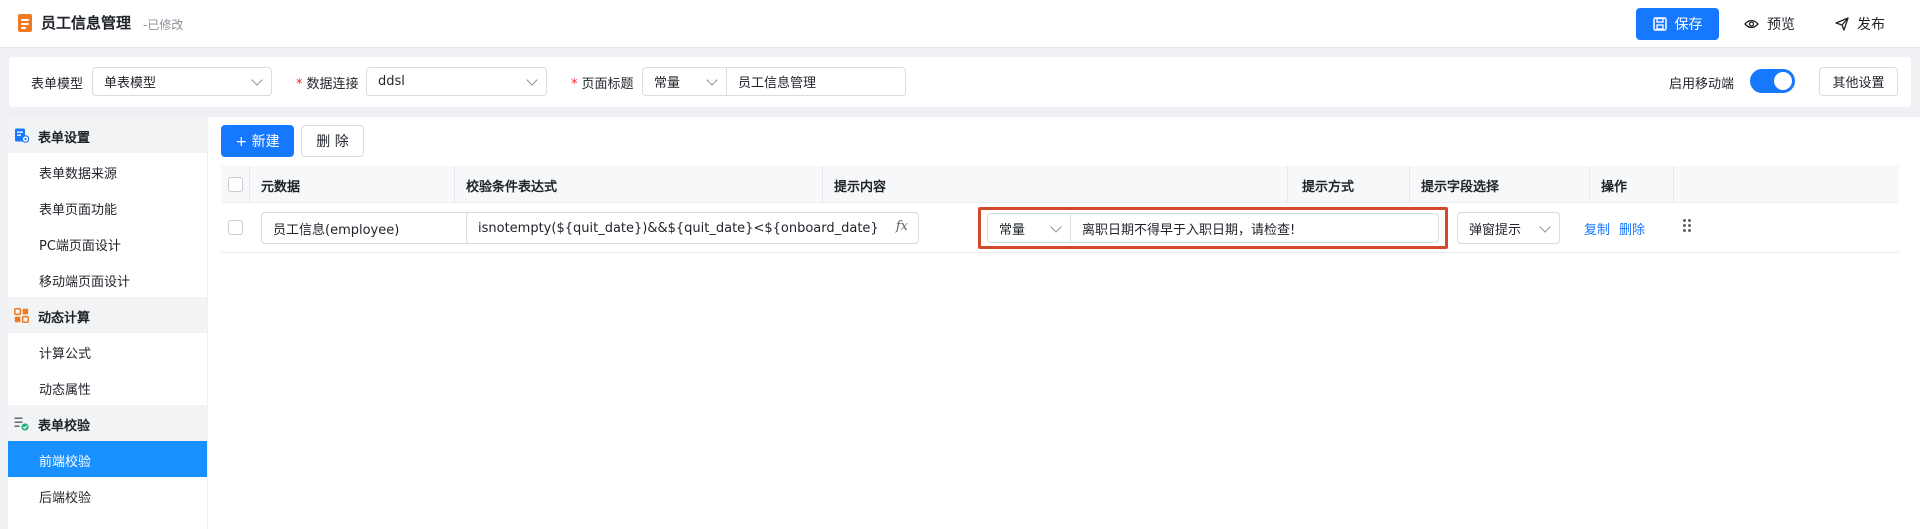 This screenshot has height=529, width=1920. What do you see at coordinates (78, 174) in the screenshot?
I see `sidebar-item-label: 表单数据来源` at bounding box center [78, 174].